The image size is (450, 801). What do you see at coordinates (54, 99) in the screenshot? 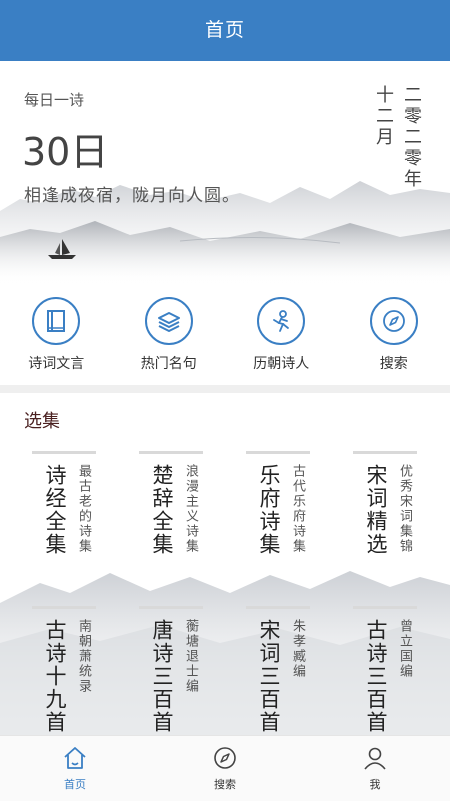
I see `daily-poem-label: 每日一诗` at bounding box center [54, 99].